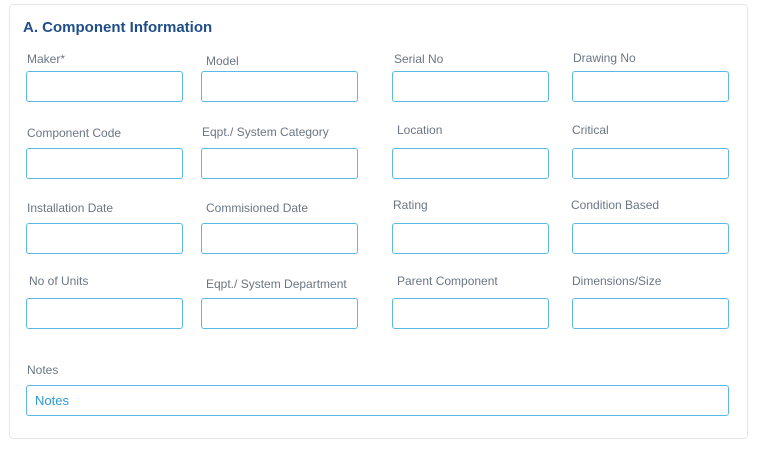  Describe the element at coordinates (257, 208) in the screenshot. I see `commisioned-date-label: Commisioned Date` at that location.